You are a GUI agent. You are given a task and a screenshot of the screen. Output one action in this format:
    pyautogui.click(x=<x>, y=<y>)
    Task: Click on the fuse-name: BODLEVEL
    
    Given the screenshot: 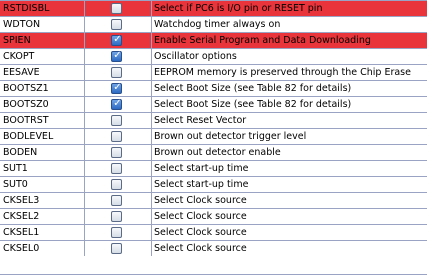 What is the action you would take?
    pyautogui.click(x=42, y=136)
    